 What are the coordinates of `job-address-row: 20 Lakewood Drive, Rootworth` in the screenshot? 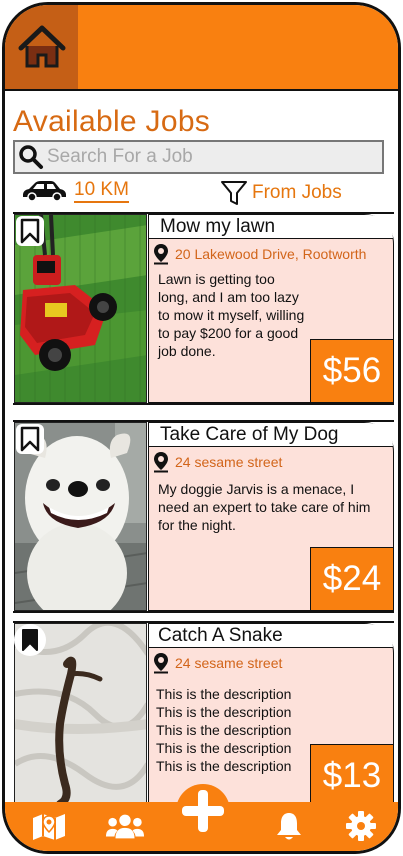 It's located at (259, 254).